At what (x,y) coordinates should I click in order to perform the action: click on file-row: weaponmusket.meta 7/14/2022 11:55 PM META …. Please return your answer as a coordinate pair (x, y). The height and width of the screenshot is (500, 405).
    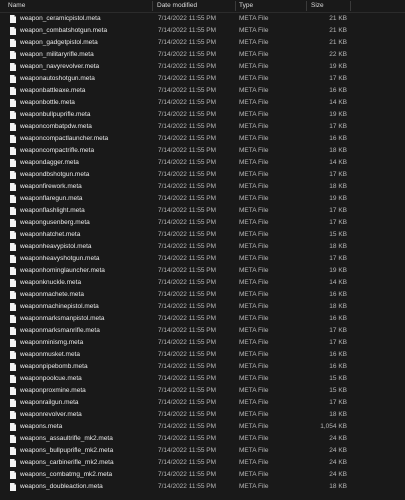
    Looking at the image, I should click on (202, 355).